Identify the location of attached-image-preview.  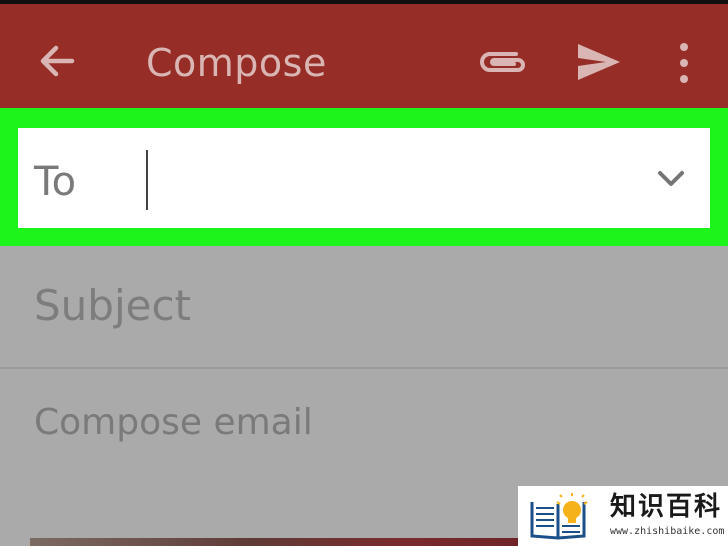
(275, 542).